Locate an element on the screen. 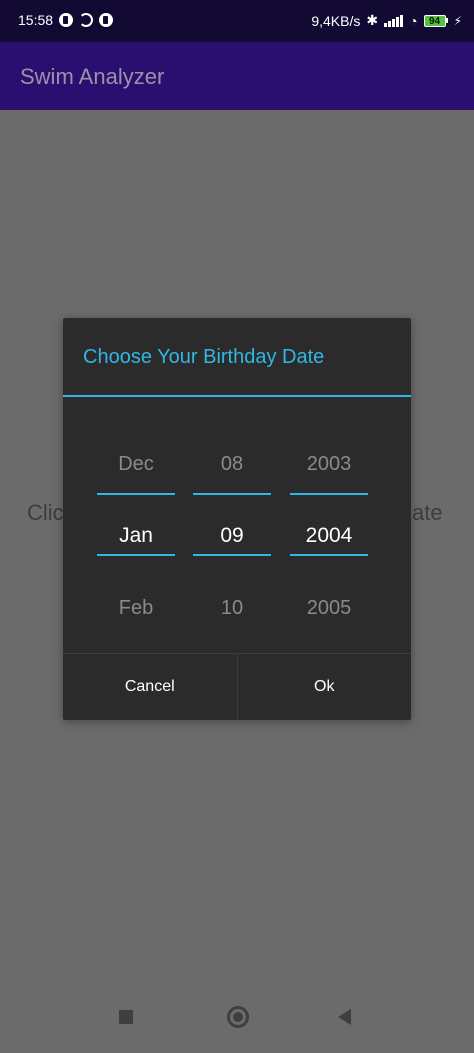  status-bar: 15:58 9,4KB/s ✱ ◔ 94 ⚡ is located at coordinates (237, 21).